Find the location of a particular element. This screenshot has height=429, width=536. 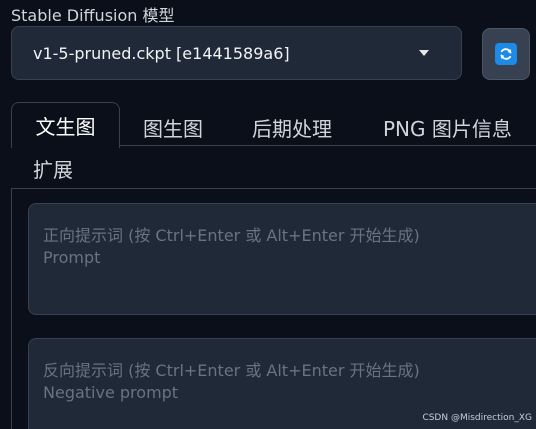

tab-extras: 后期处理 is located at coordinates (292, 127).